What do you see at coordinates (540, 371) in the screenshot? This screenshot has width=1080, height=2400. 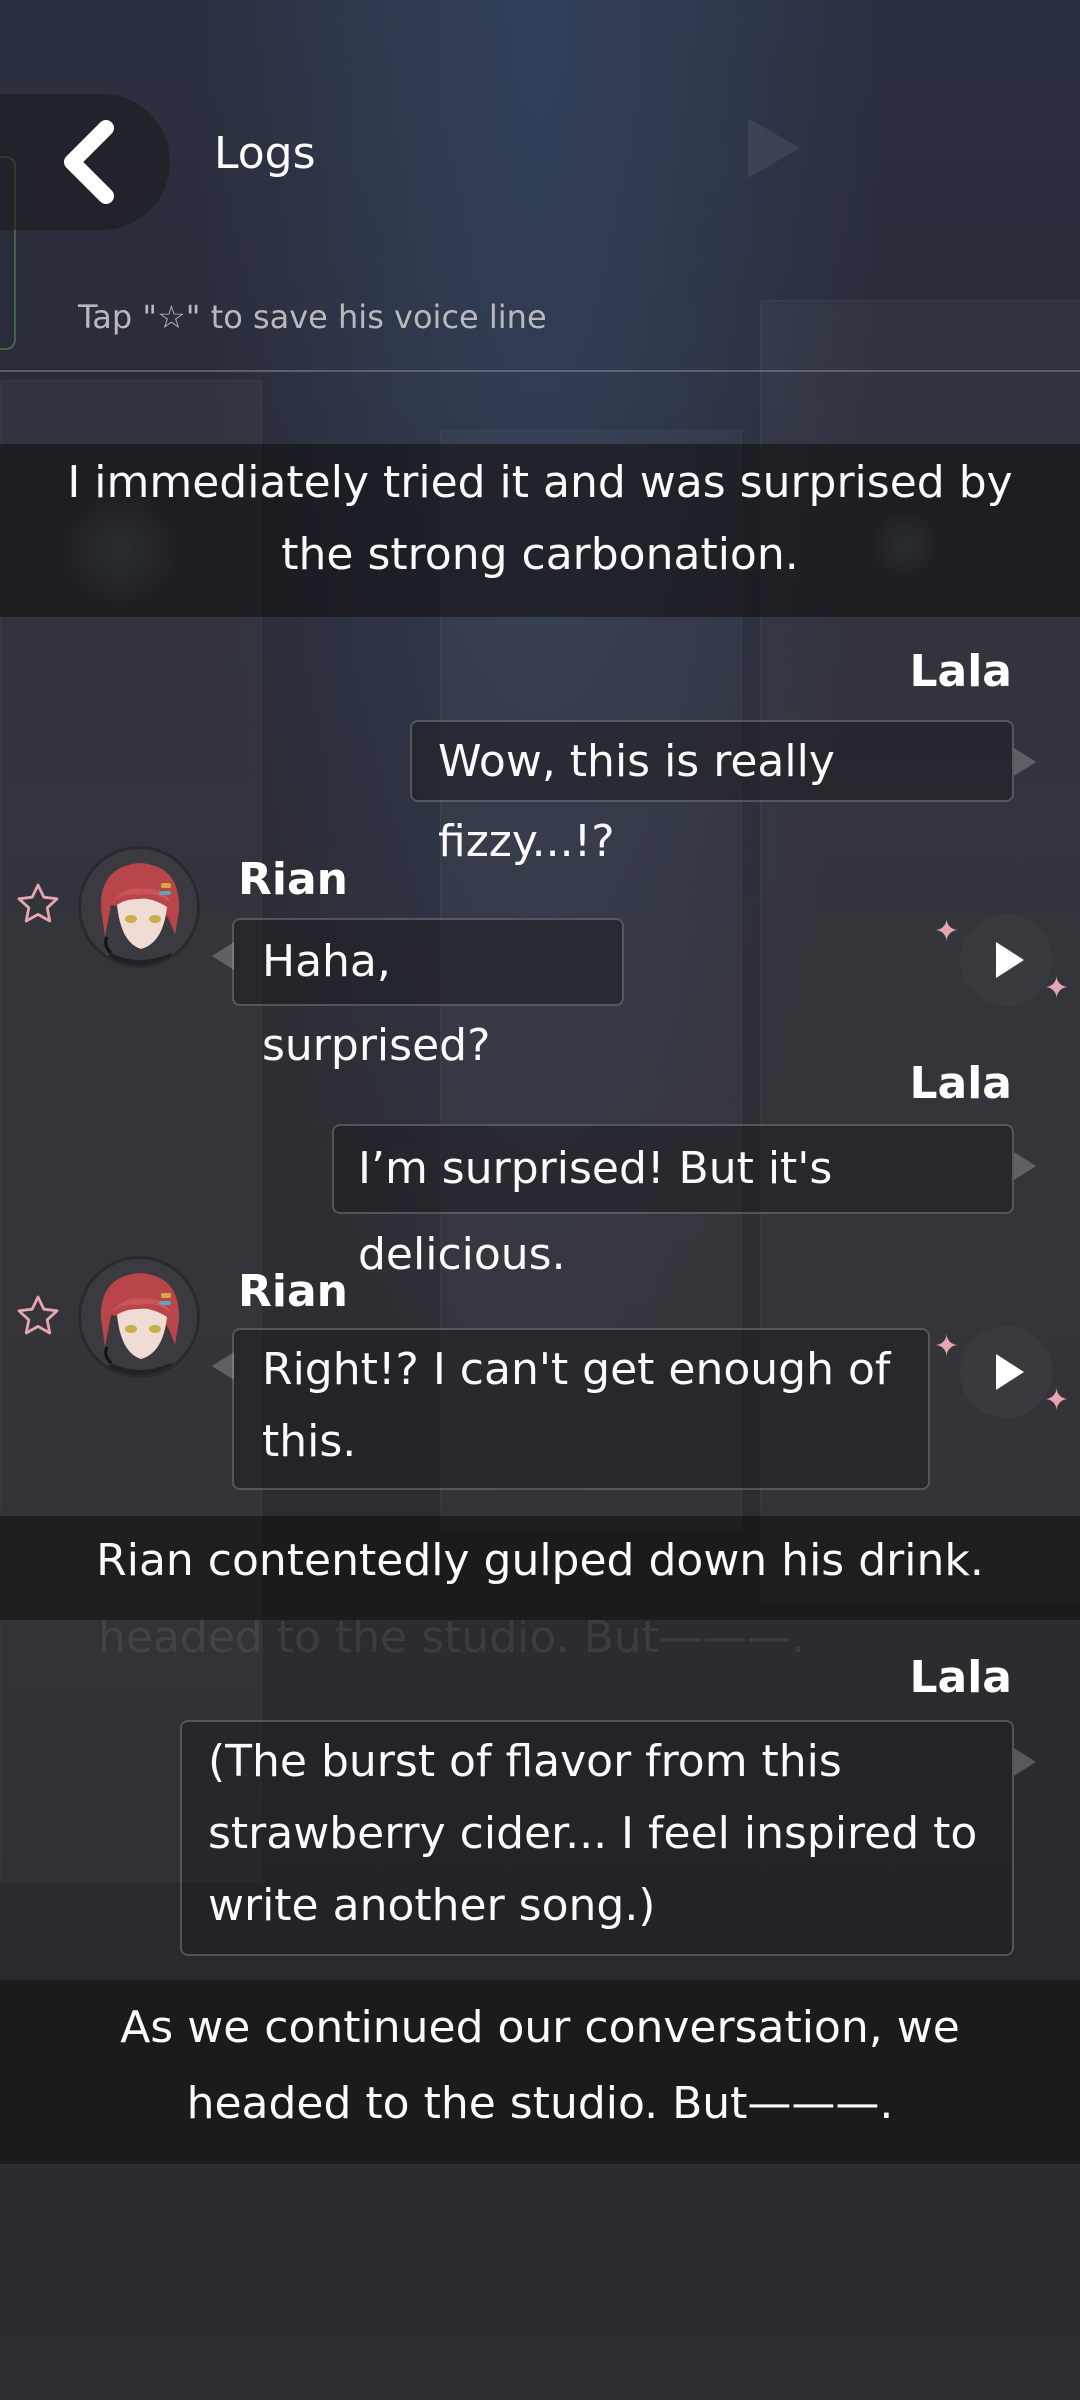 I see `header-divider` at bounding box center [540, 371].